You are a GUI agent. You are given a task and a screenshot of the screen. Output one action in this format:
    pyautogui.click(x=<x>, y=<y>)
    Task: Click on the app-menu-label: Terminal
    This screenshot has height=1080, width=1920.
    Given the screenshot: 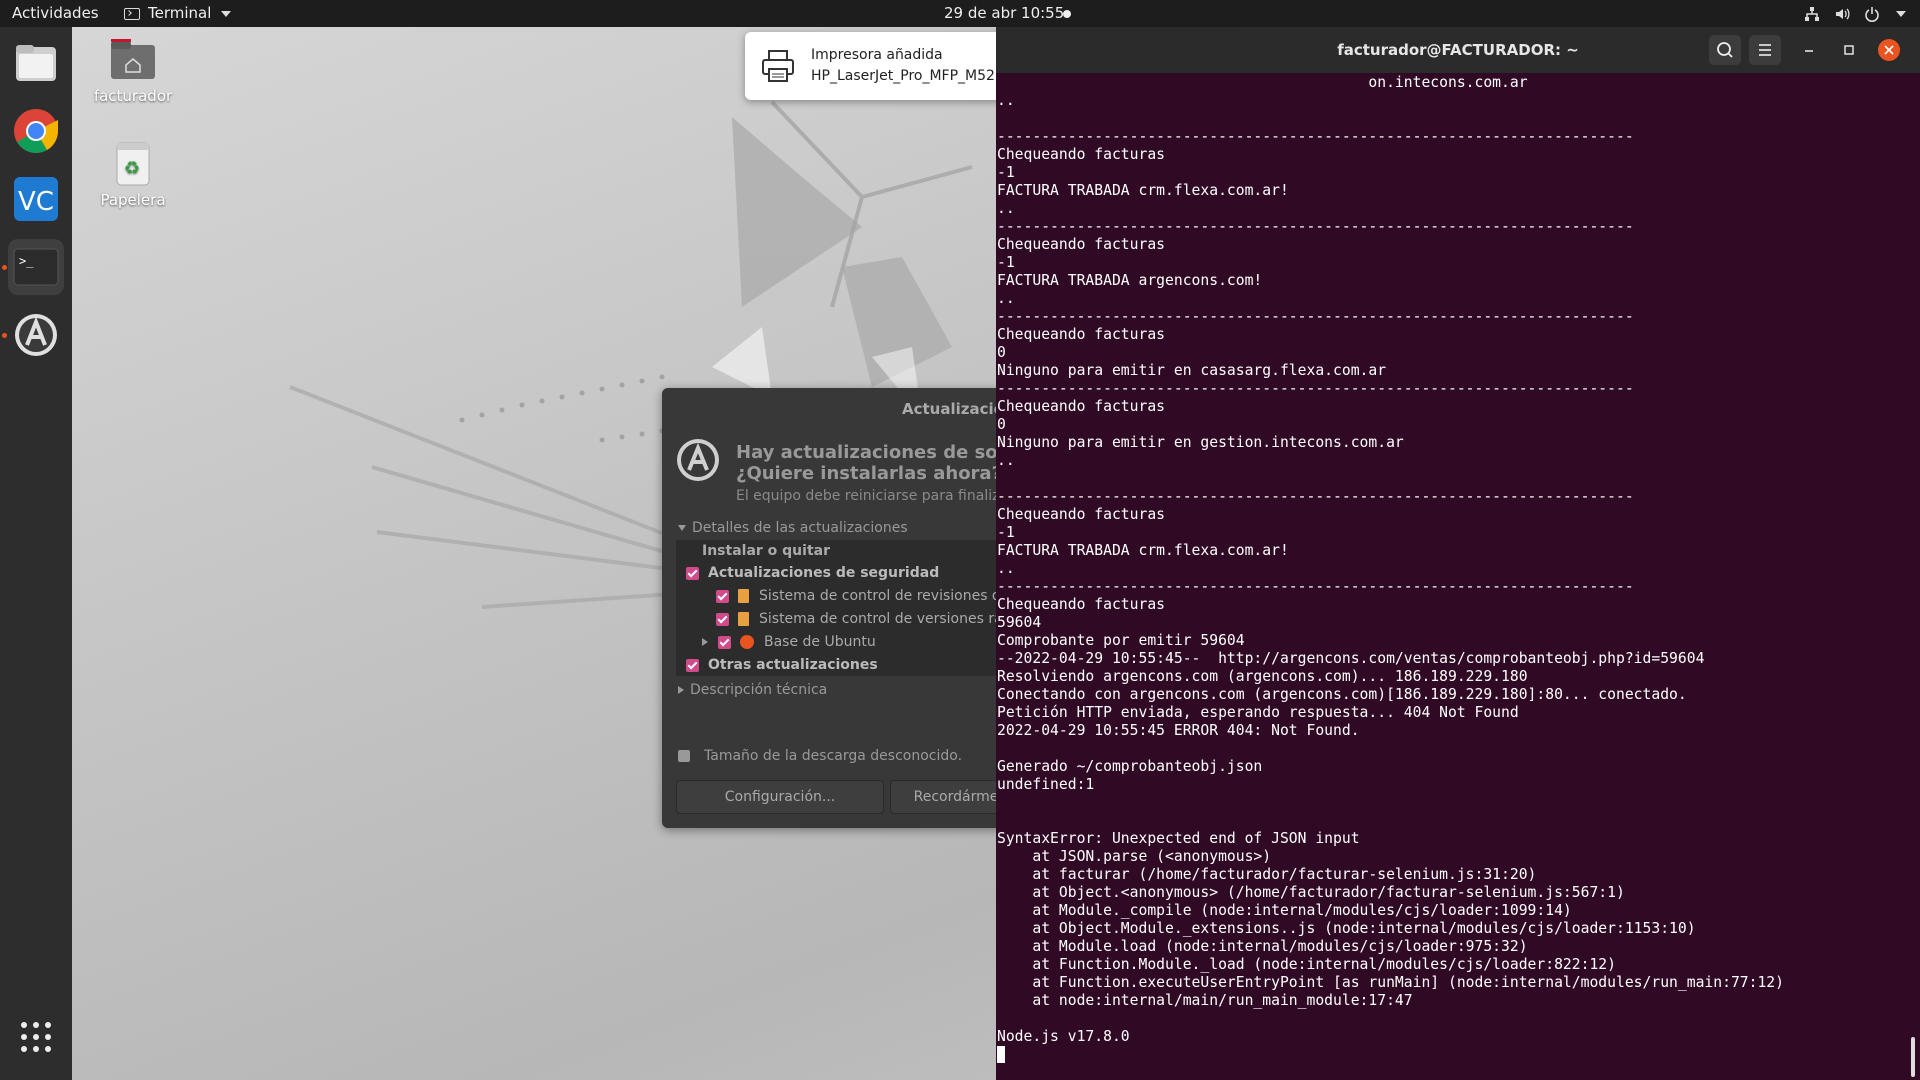 What is the action you would take?
    pyautogui.click(x=180, y=13)
    